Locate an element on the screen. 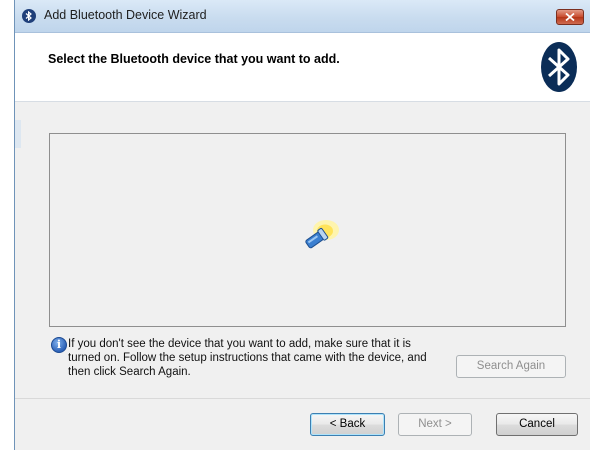 This screenshot has height=450, width=590. title-bar: Add Bluetooth Device Wizard is located at coordinates (302, 16).